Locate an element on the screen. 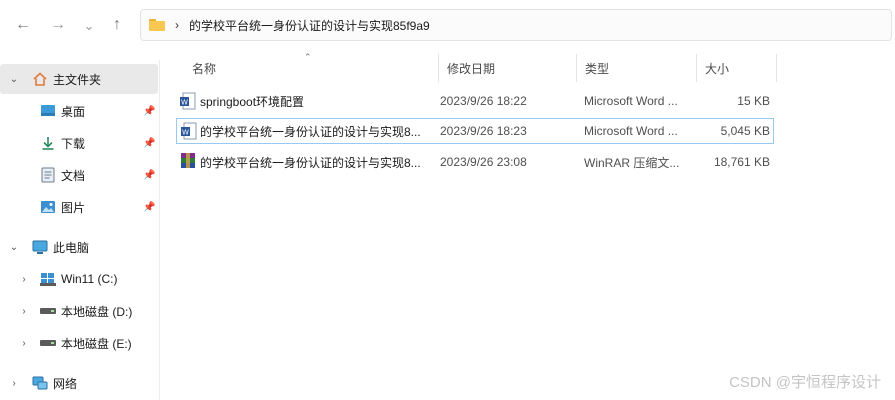 This screenshot has height=400, width=895. column-header-type: 类型 is located at coordinates (637, 68).